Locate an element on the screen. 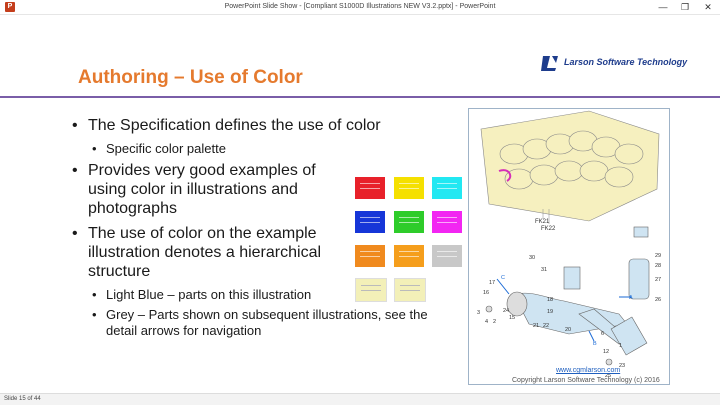 This screenshot has width=720, height=405. svg-text: 4 is located at coordinates (486, 322).